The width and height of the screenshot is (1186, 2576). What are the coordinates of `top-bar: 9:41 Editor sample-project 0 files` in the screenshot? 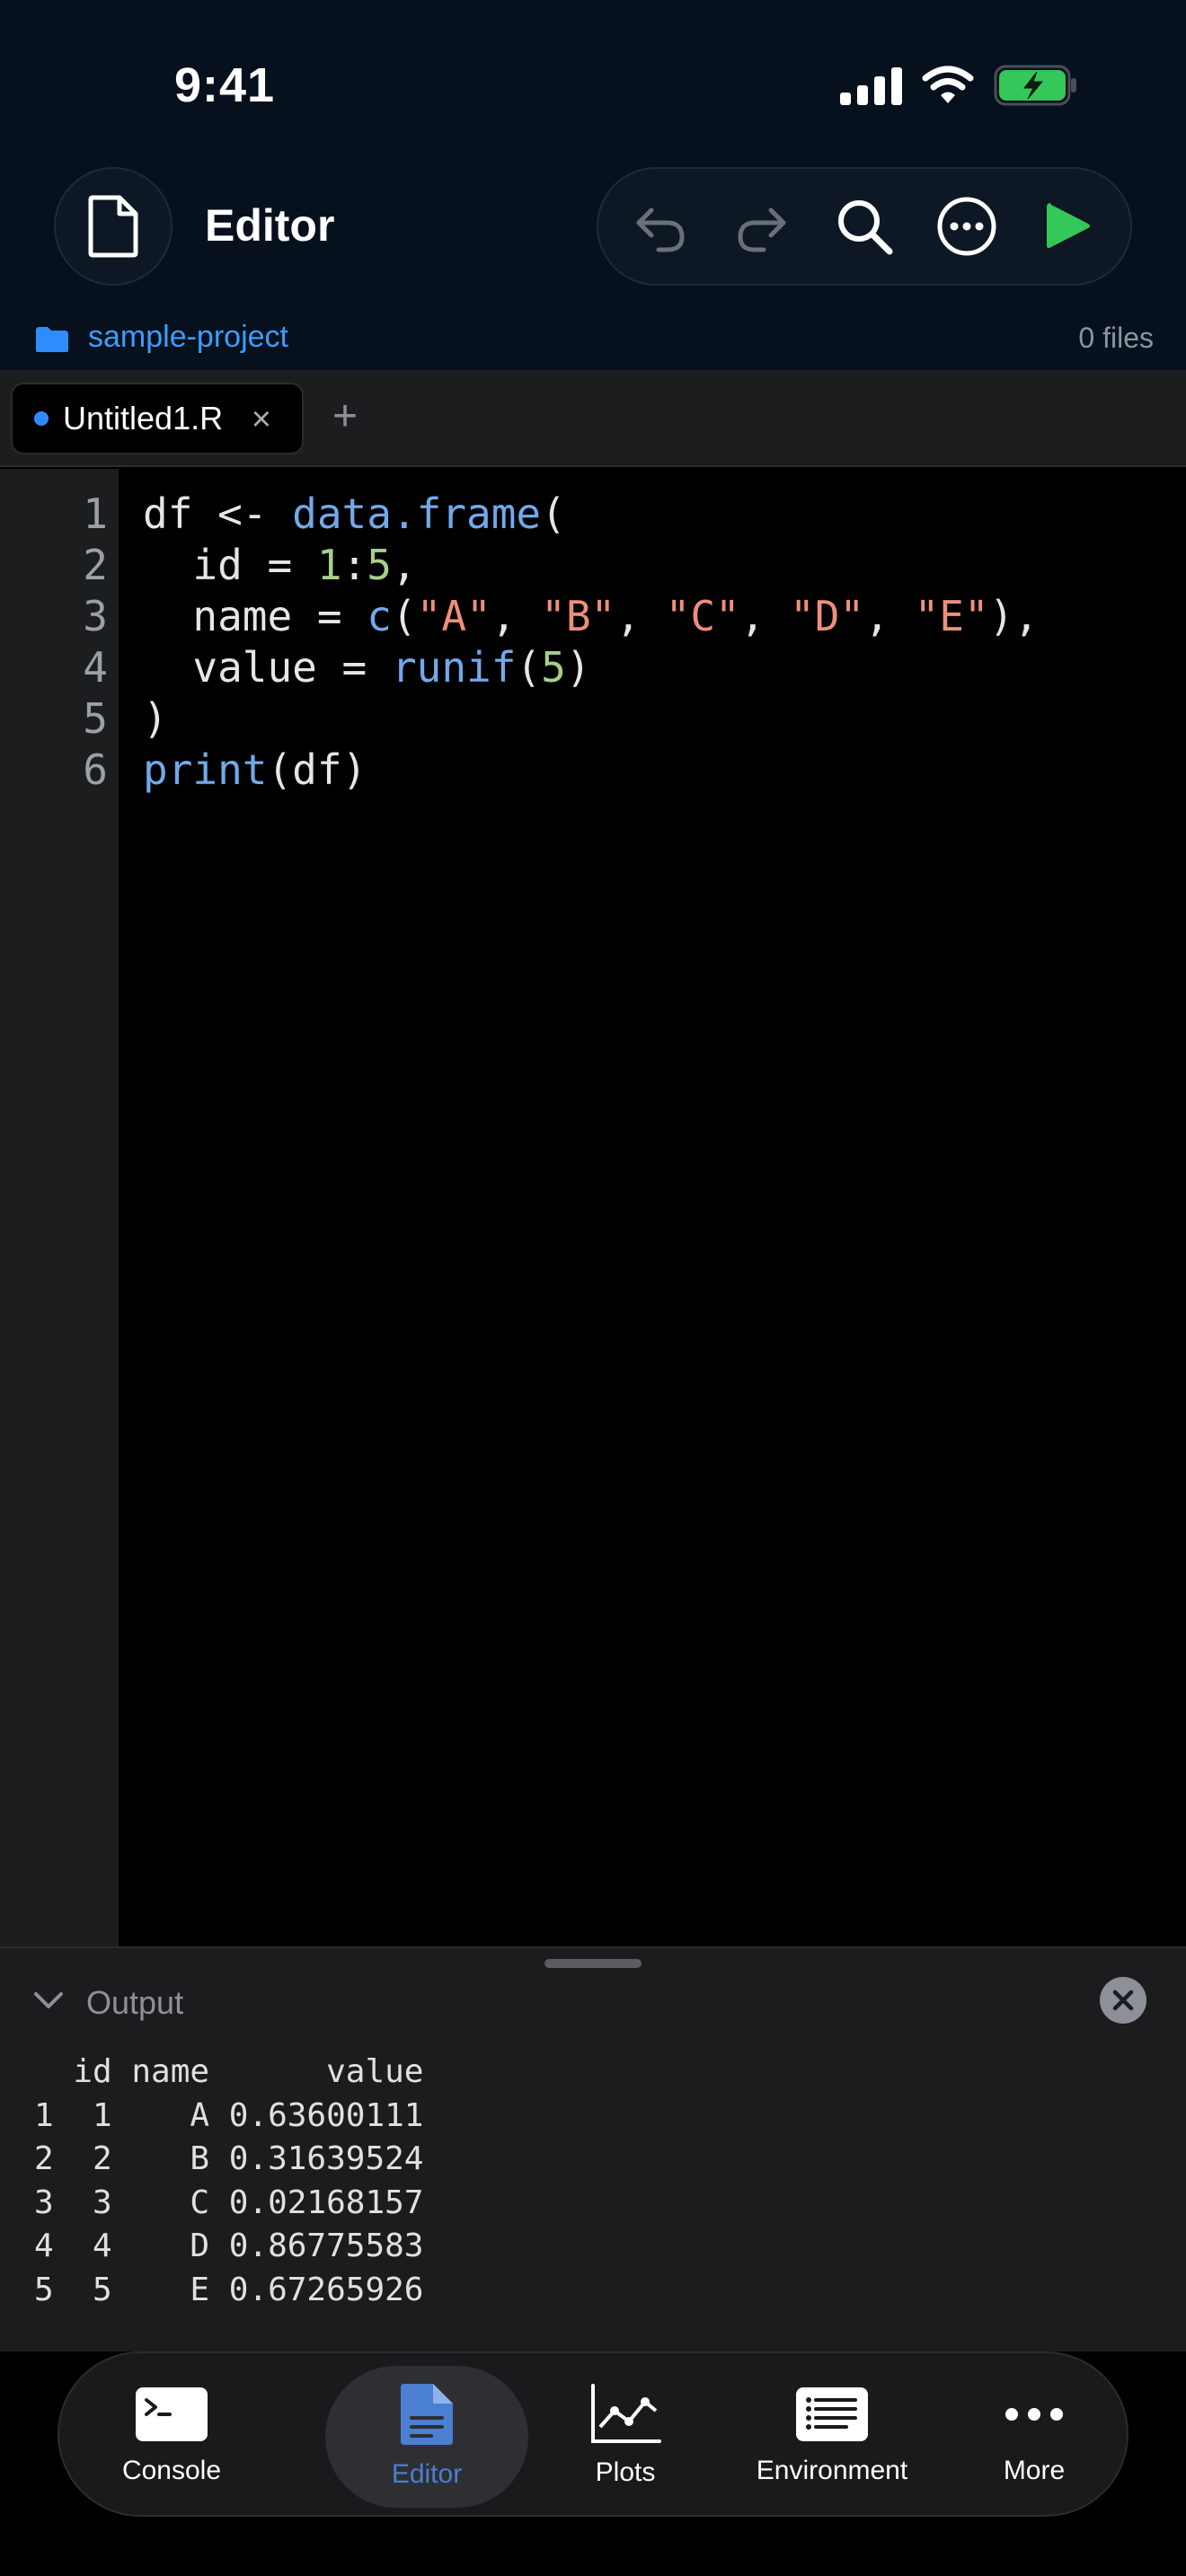 It's located at (593, 185).